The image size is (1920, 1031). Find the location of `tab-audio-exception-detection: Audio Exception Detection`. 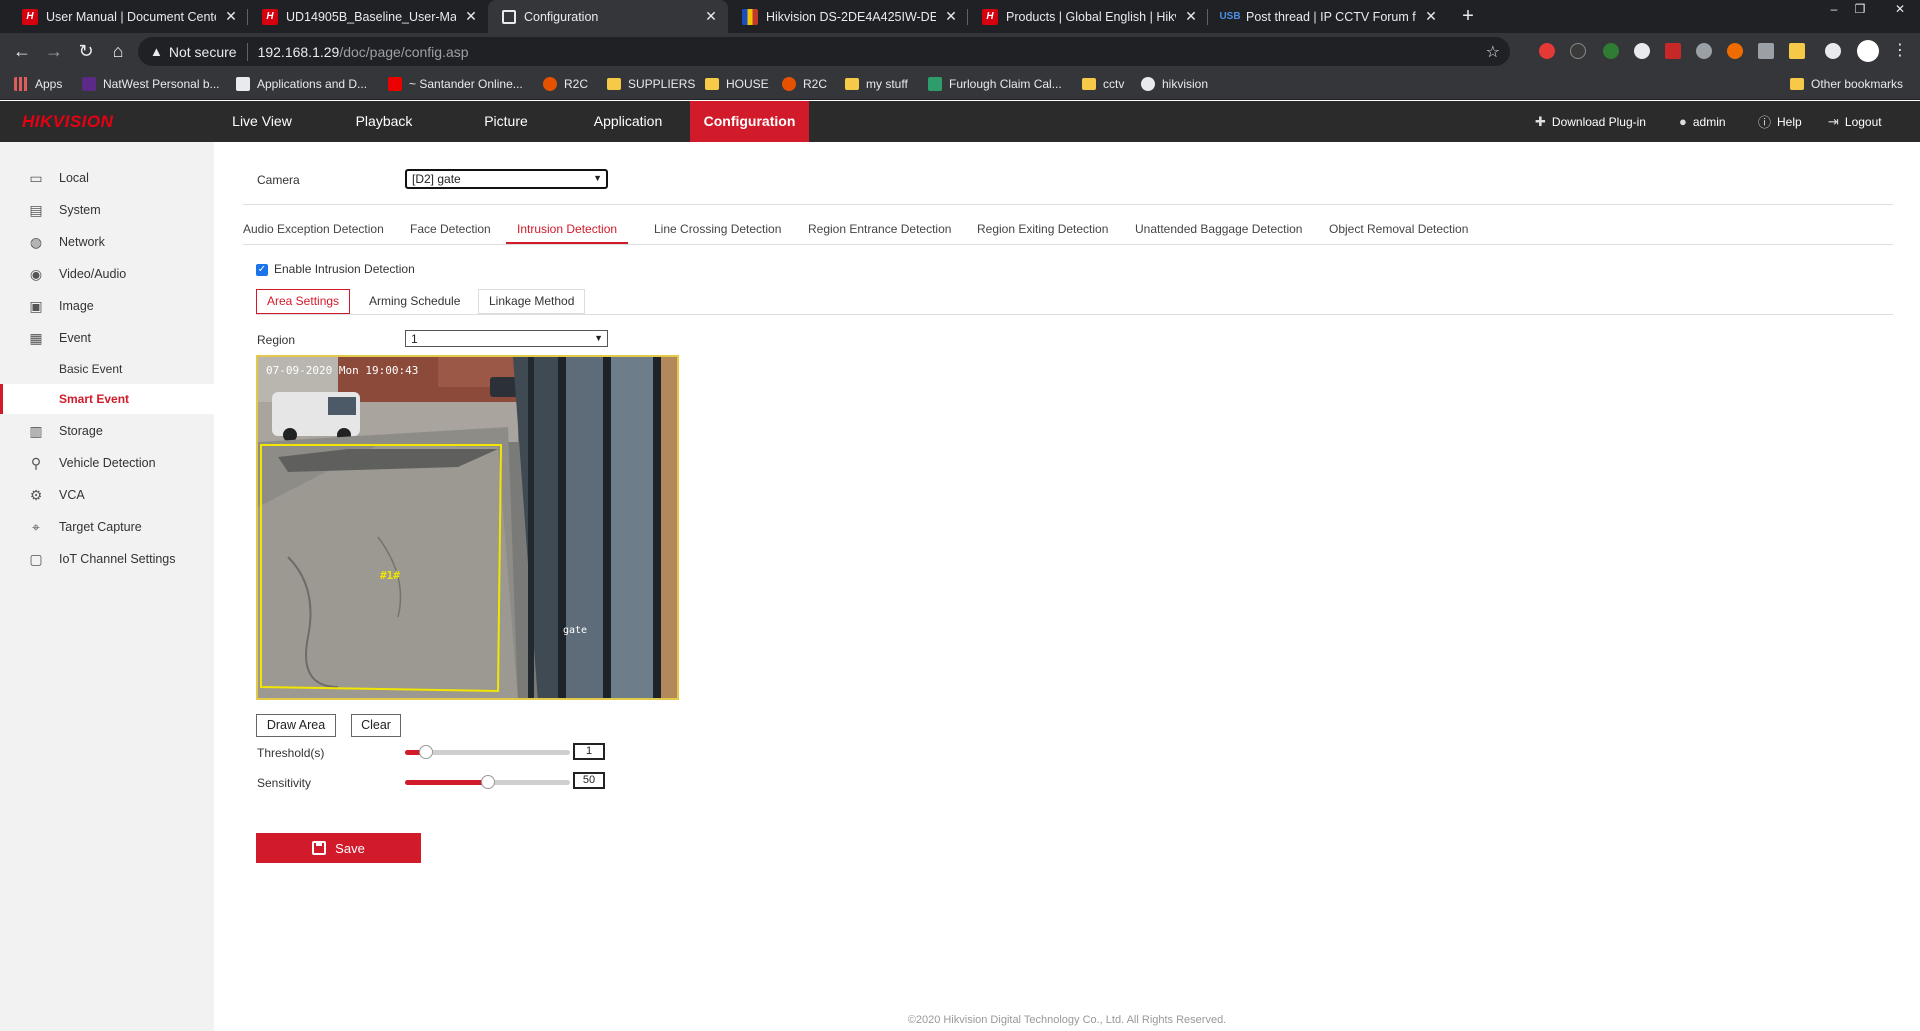

tab-audio-exception-detection: Audio Exception Detection is located at coordinates (313, 231).